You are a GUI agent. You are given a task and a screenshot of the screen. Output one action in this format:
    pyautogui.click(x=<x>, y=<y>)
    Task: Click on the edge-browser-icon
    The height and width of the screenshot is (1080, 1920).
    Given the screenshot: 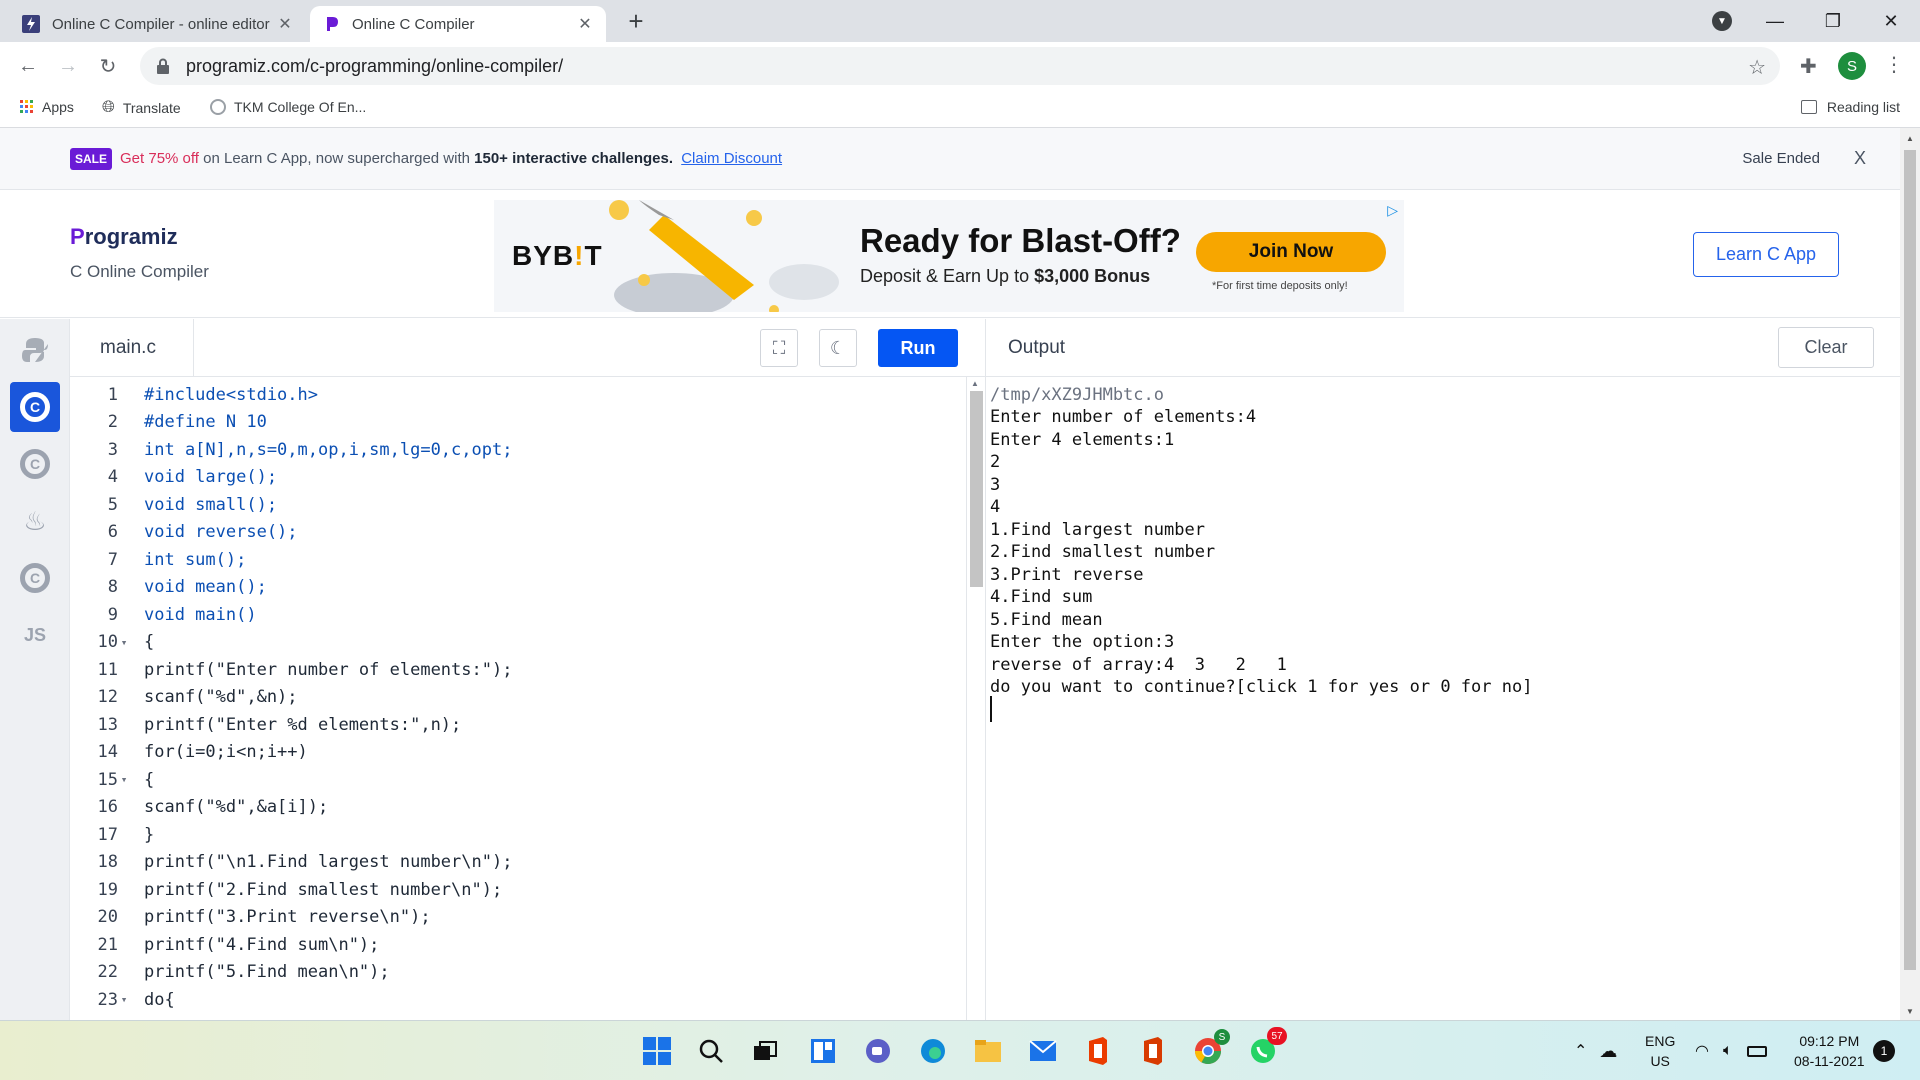 What is the action you would take?
    pyautogui.click(x=933, y=1051)
    